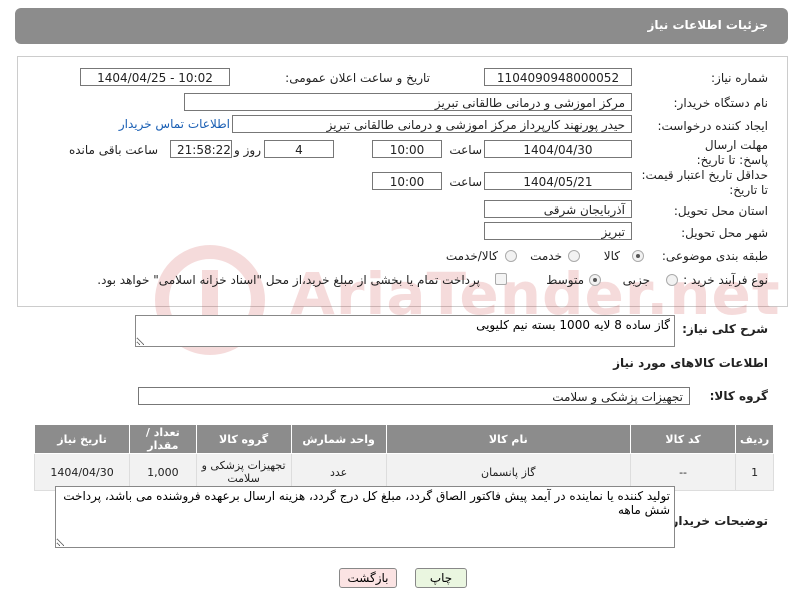 The image size is (788, 606). I want to click on cell-code: --, so click(683, 472).